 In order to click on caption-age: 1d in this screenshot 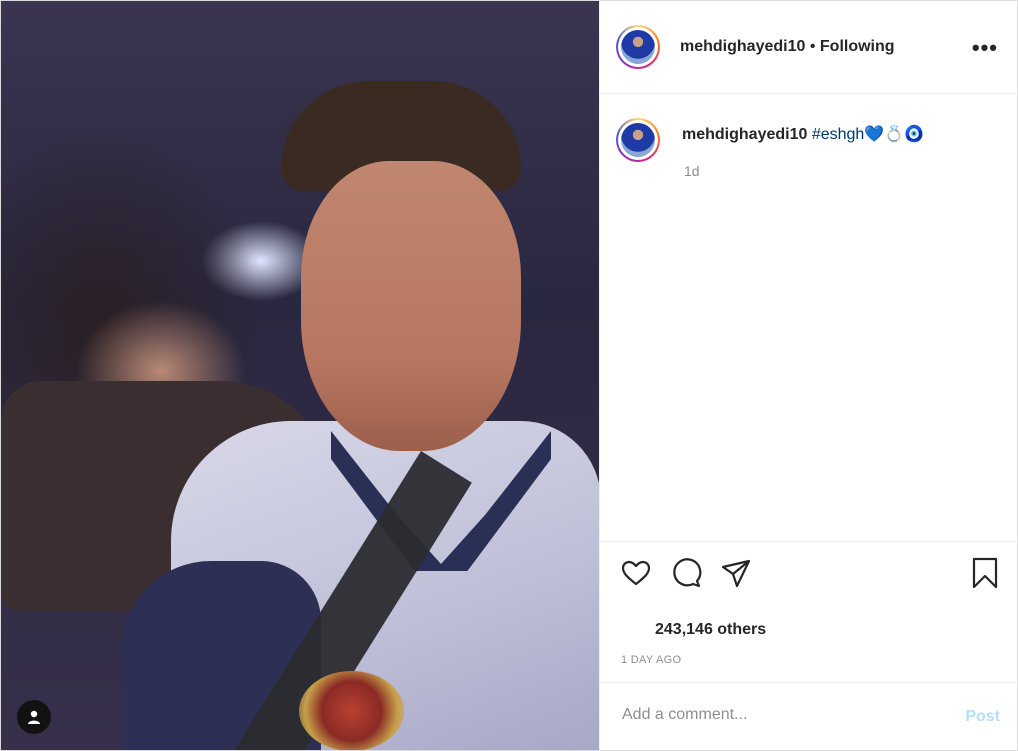, I will do `click(692, 171)`.